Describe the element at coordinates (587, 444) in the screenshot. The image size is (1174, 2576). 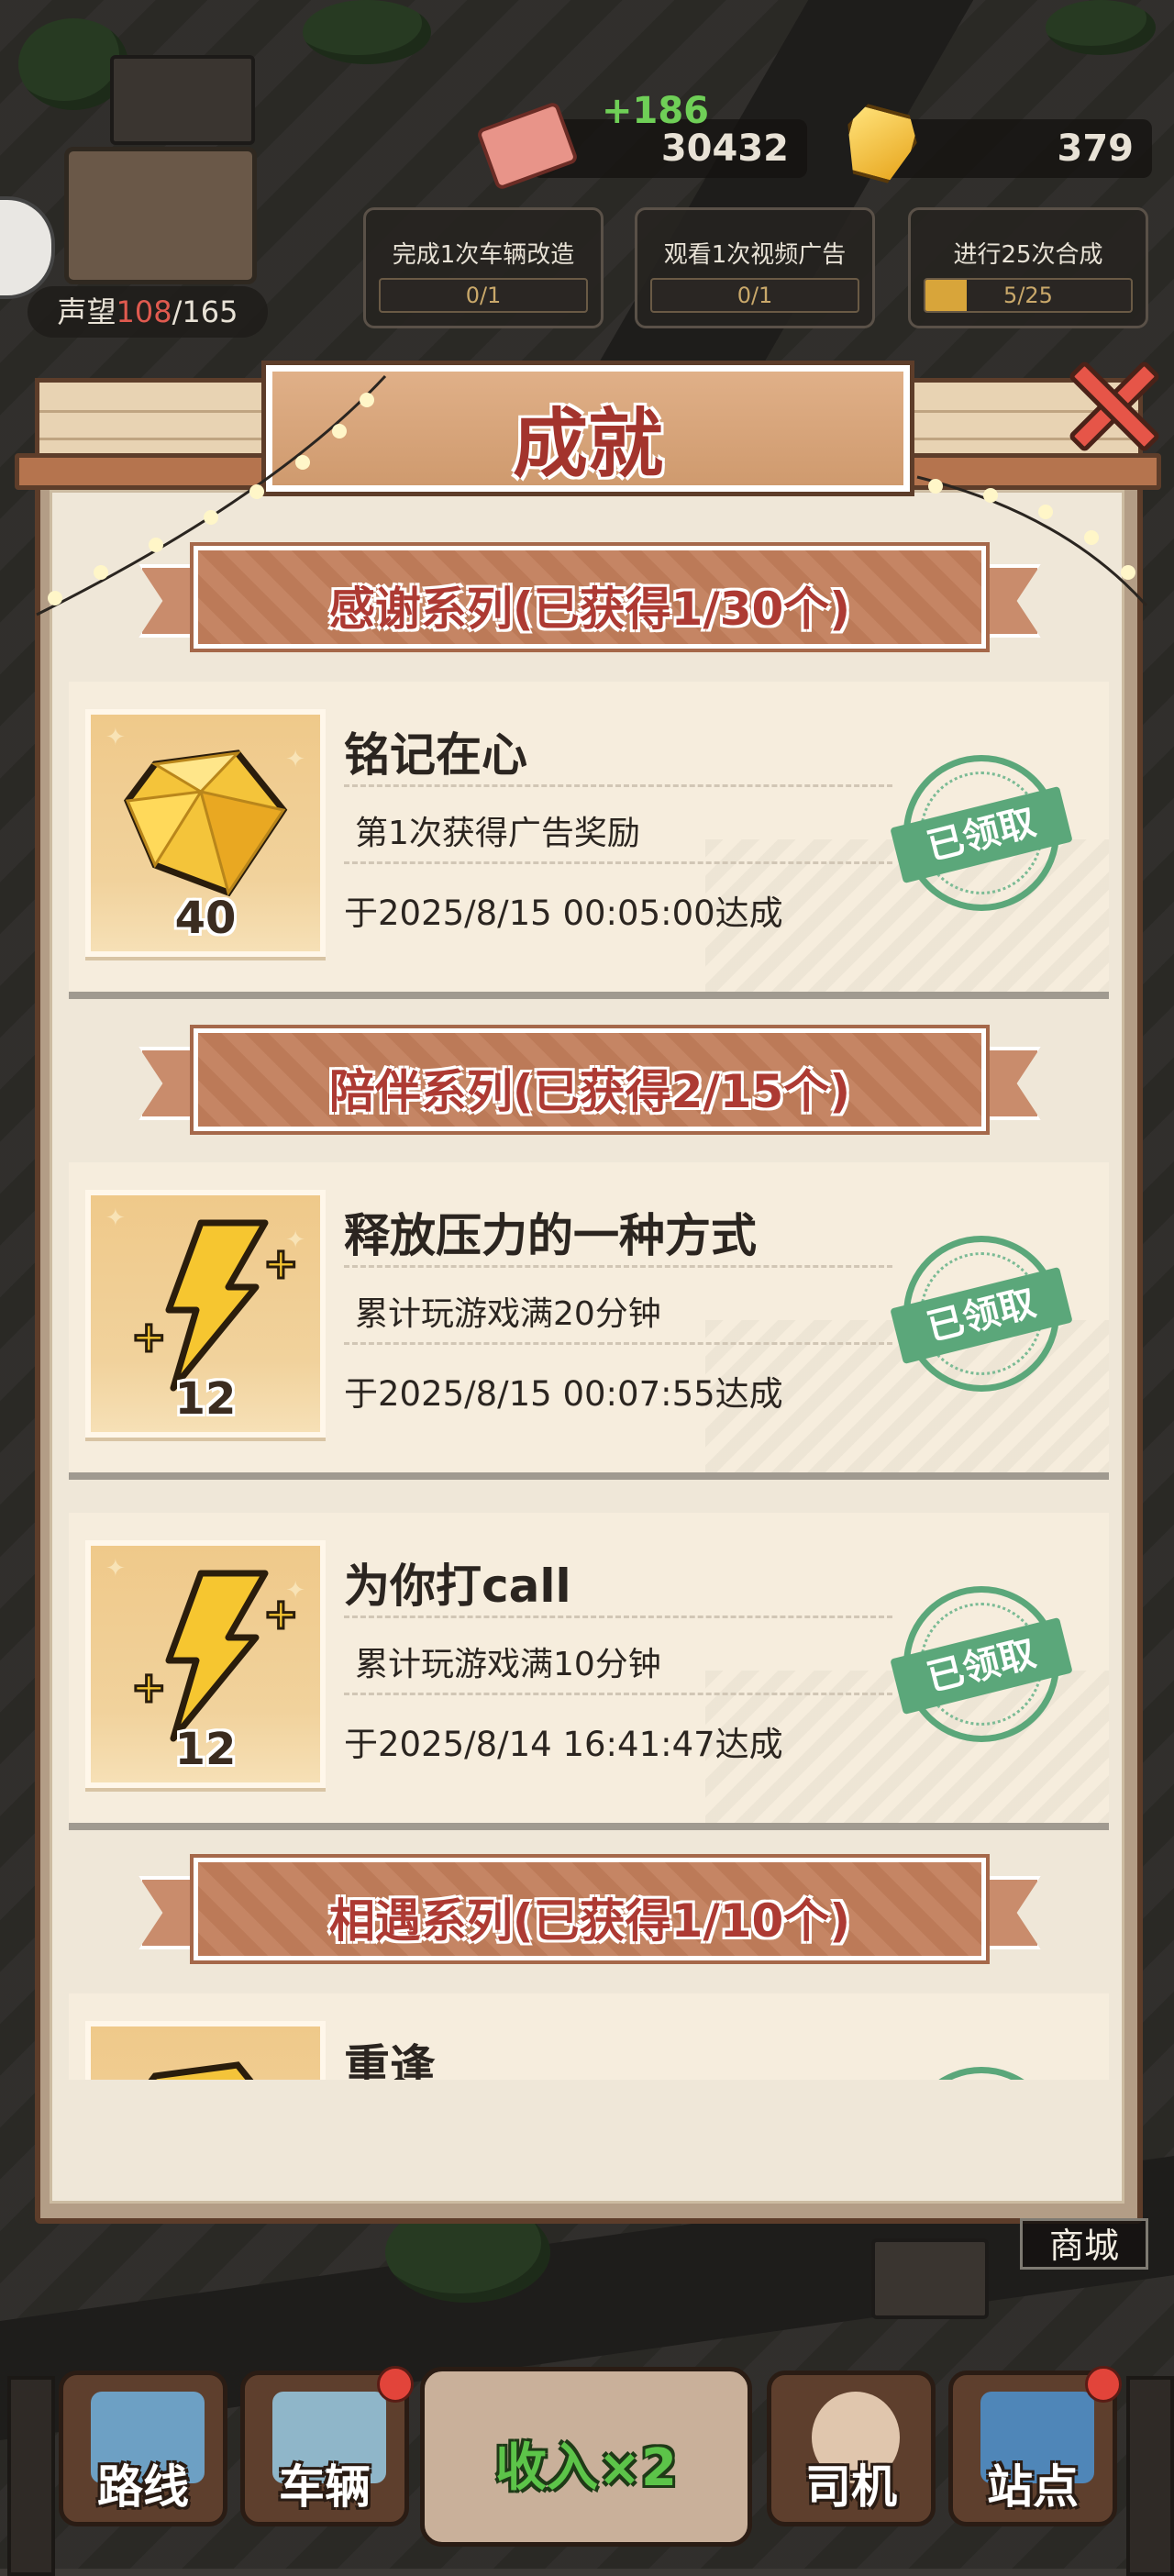
I see `panel-title: 成就` at that location.